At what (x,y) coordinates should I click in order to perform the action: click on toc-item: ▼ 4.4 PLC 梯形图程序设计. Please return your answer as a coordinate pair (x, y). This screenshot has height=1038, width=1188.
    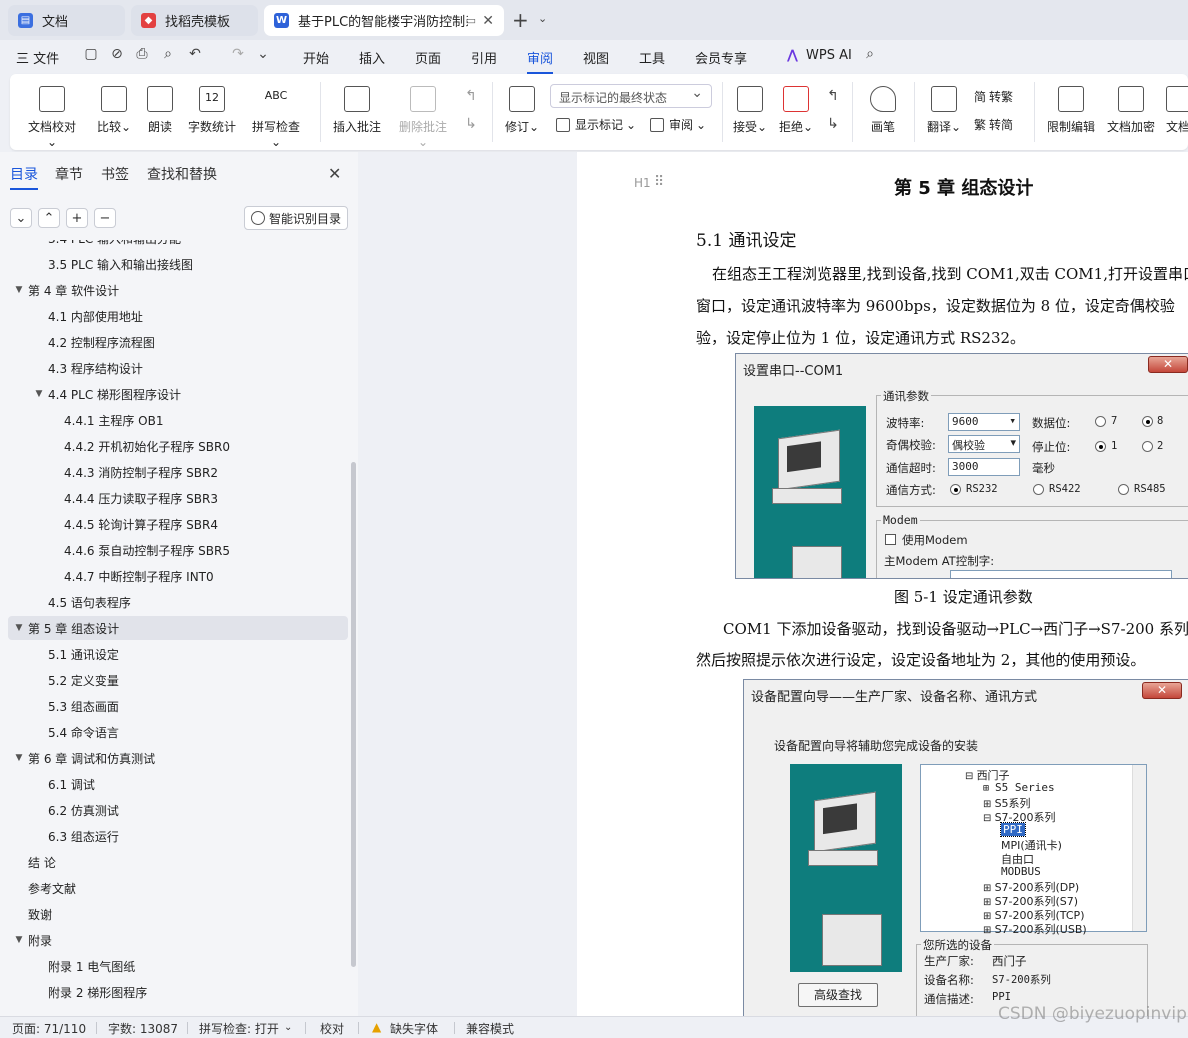
    Looking at the image, I should click on (178, 394).